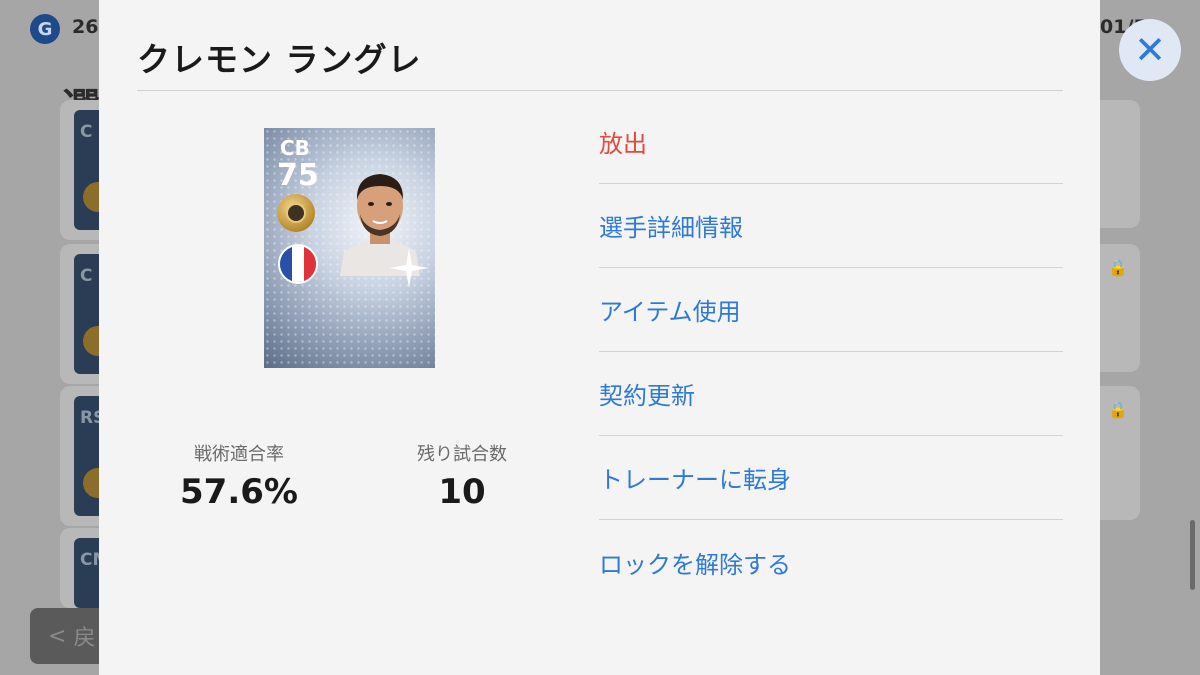 The width and height of the screenshot is (1200, 675). What do you see at coordinates (296, 213) in the screenshot?
I see `team-coin-icon` at bounding box center [296, 213].